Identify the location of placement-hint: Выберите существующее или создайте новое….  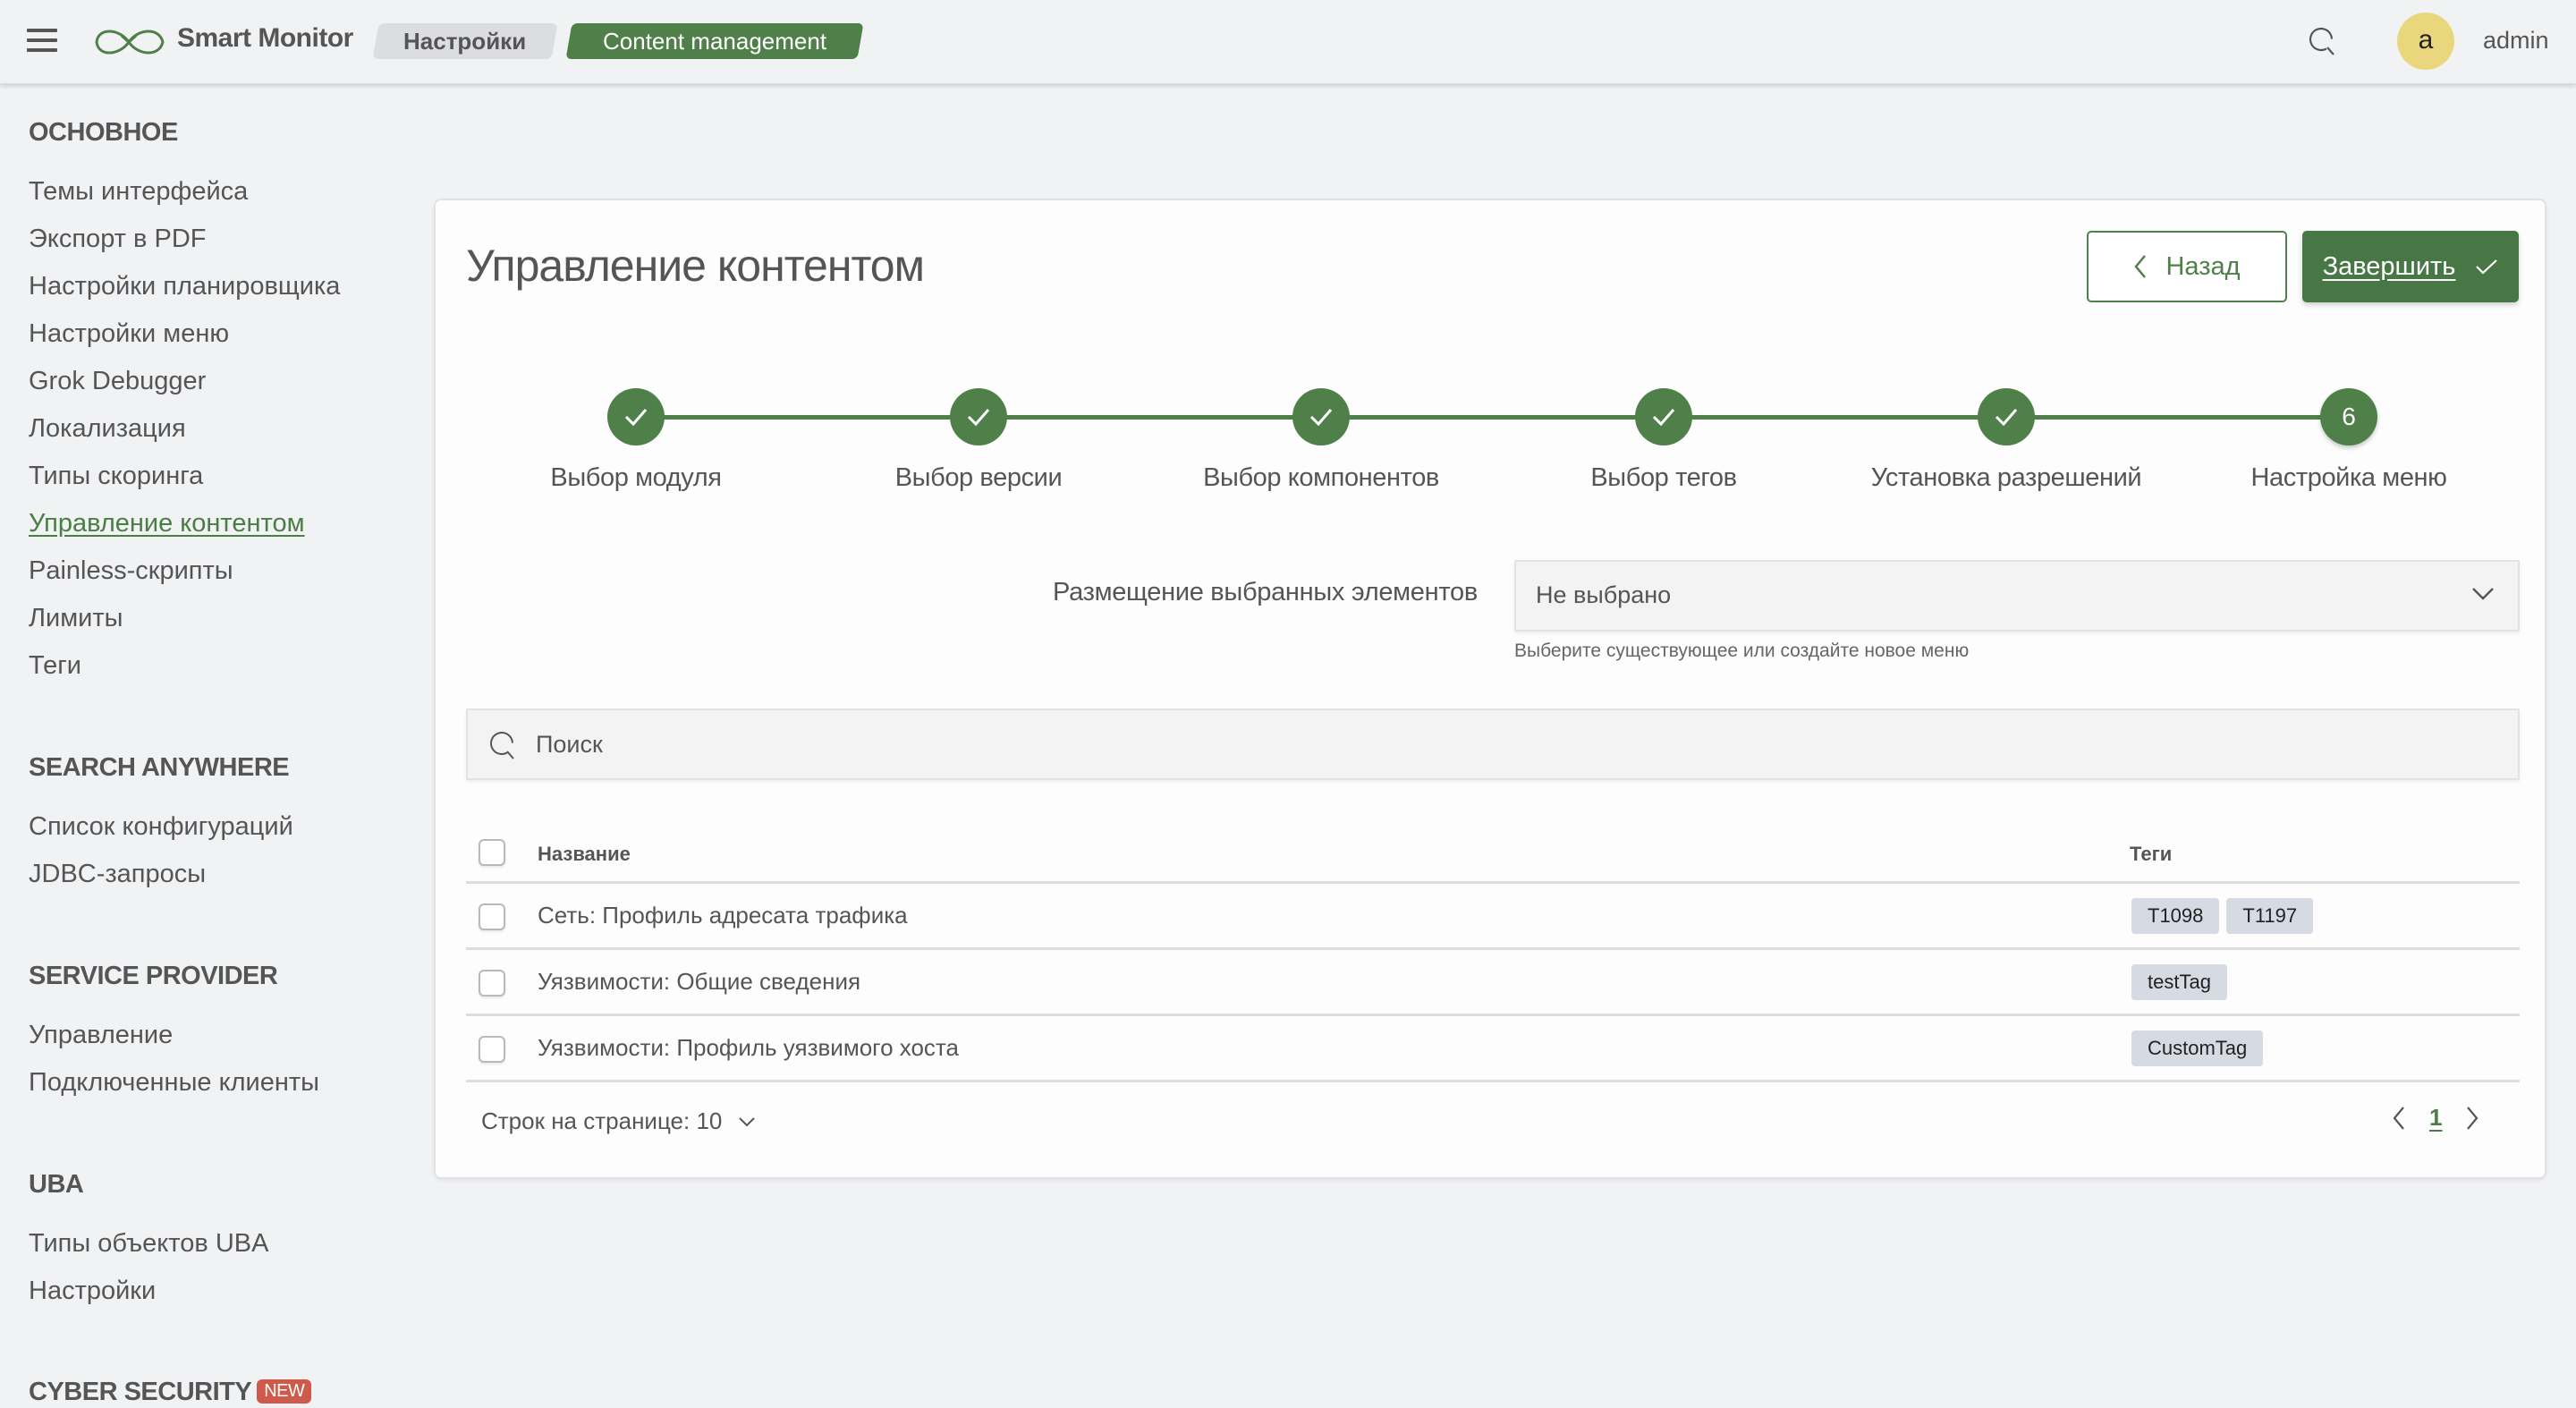
(1742, 650).